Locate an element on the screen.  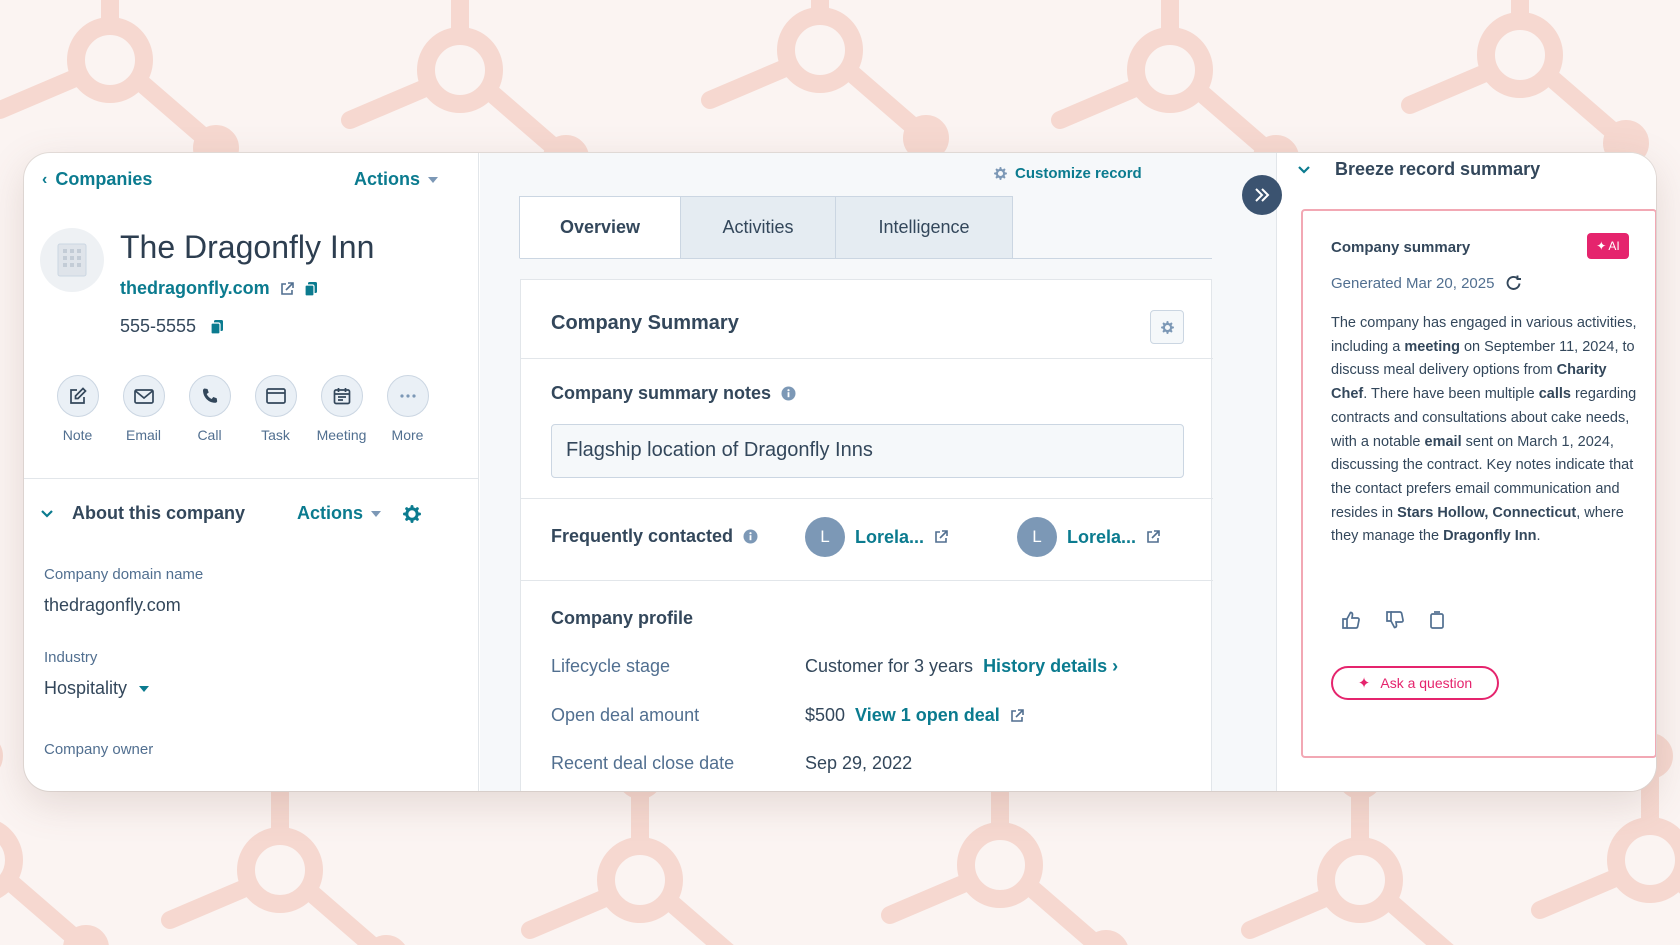
summary-fragment: . There have been multiple is located at coordinates (1451, 394).